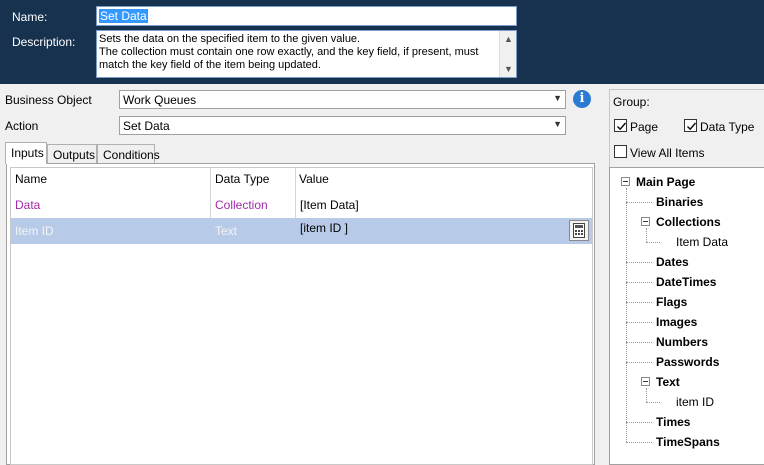 The height and width of the screenshot is (465, 764). I want to click on tab-inputs-label: Inputs, so click(27, 153).